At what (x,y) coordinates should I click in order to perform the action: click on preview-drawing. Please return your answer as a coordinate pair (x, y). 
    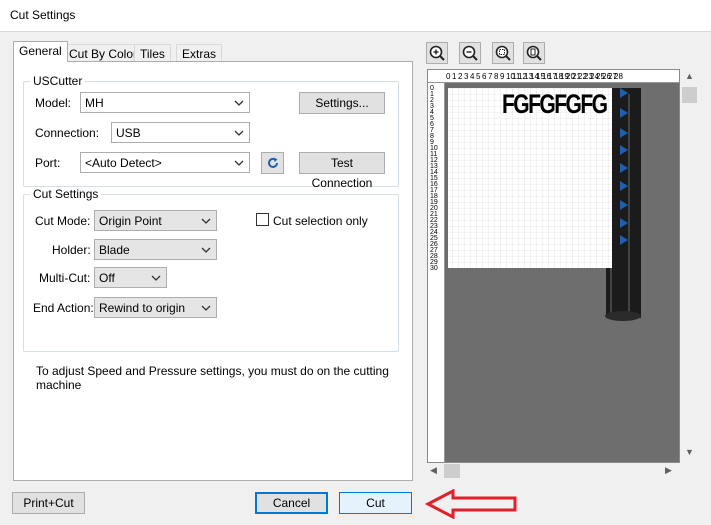
    Looking at the image, I should click on (544, 204).